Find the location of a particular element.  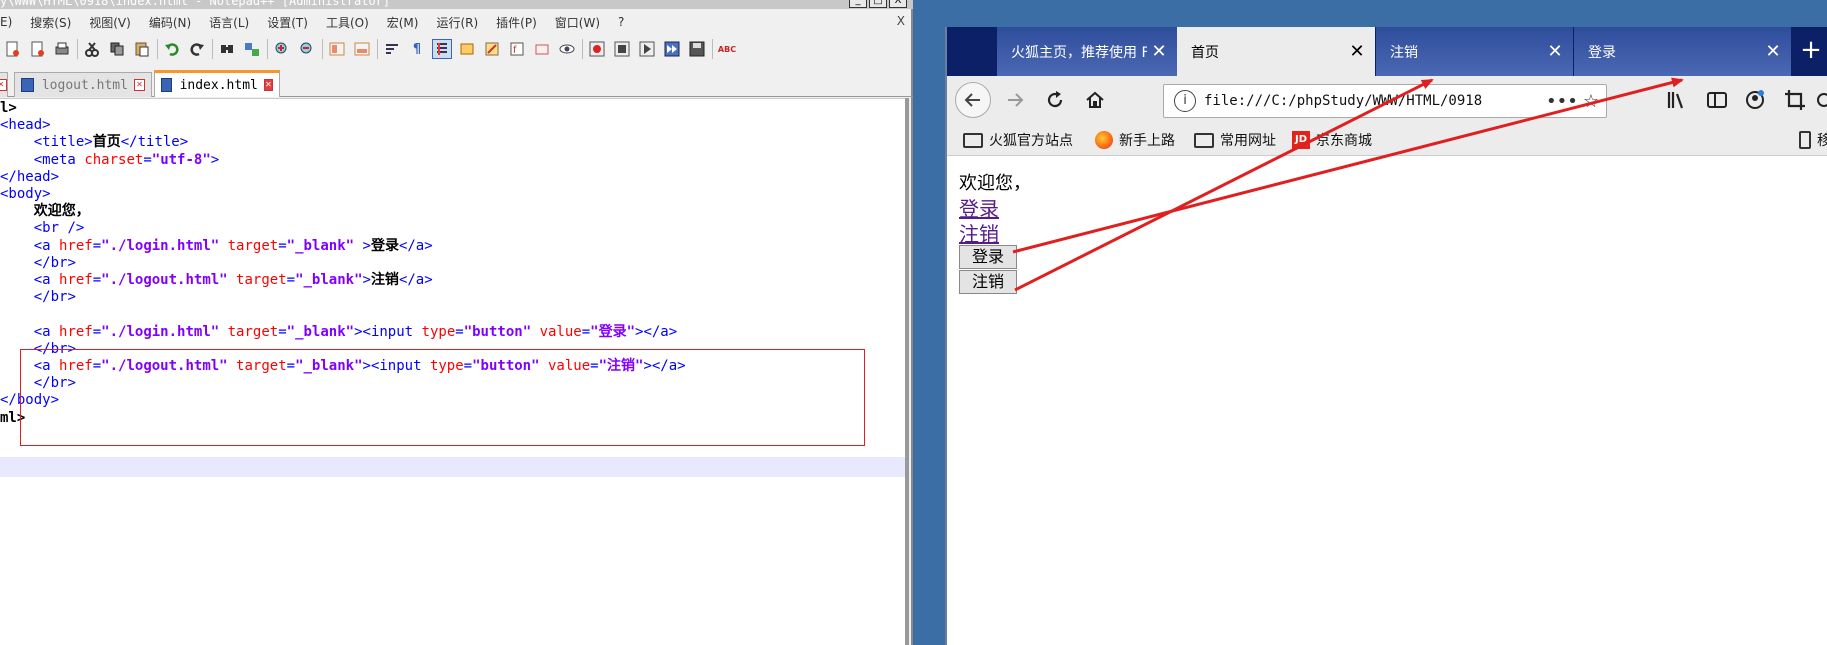

sidebar-icon is located at coordinates (1717, 100).